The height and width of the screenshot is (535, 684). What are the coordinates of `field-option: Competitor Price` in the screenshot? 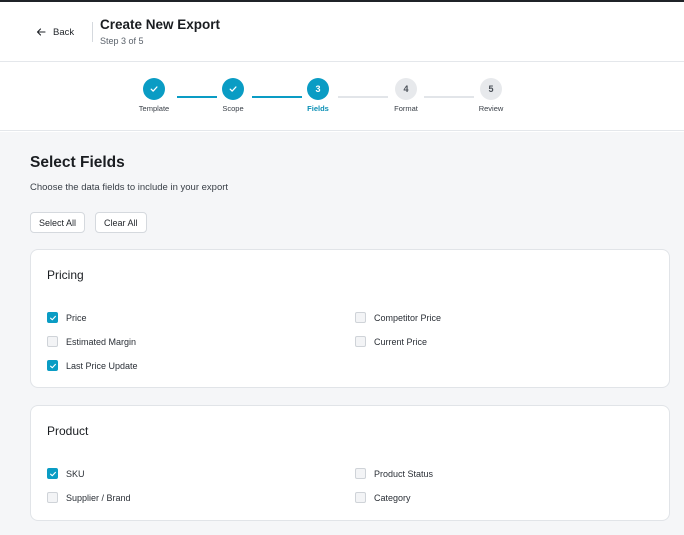 It's located at (398, 317).